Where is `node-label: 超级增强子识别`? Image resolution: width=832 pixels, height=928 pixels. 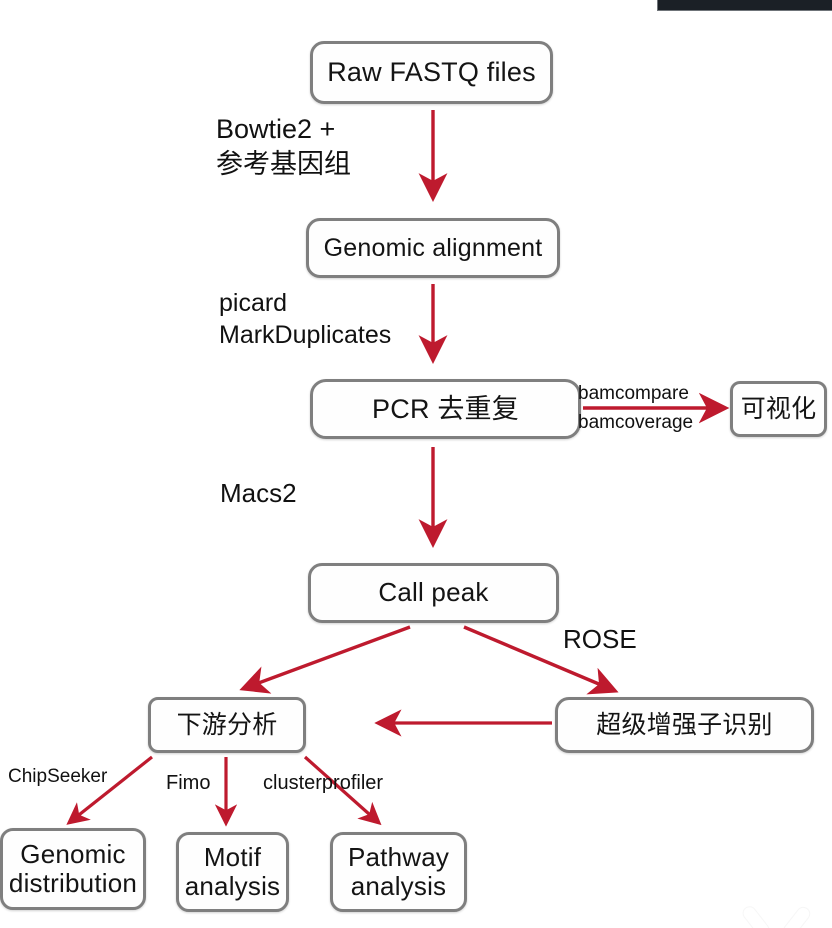
node-label: 超级增强子识别 is located at coordinates (684, 725).